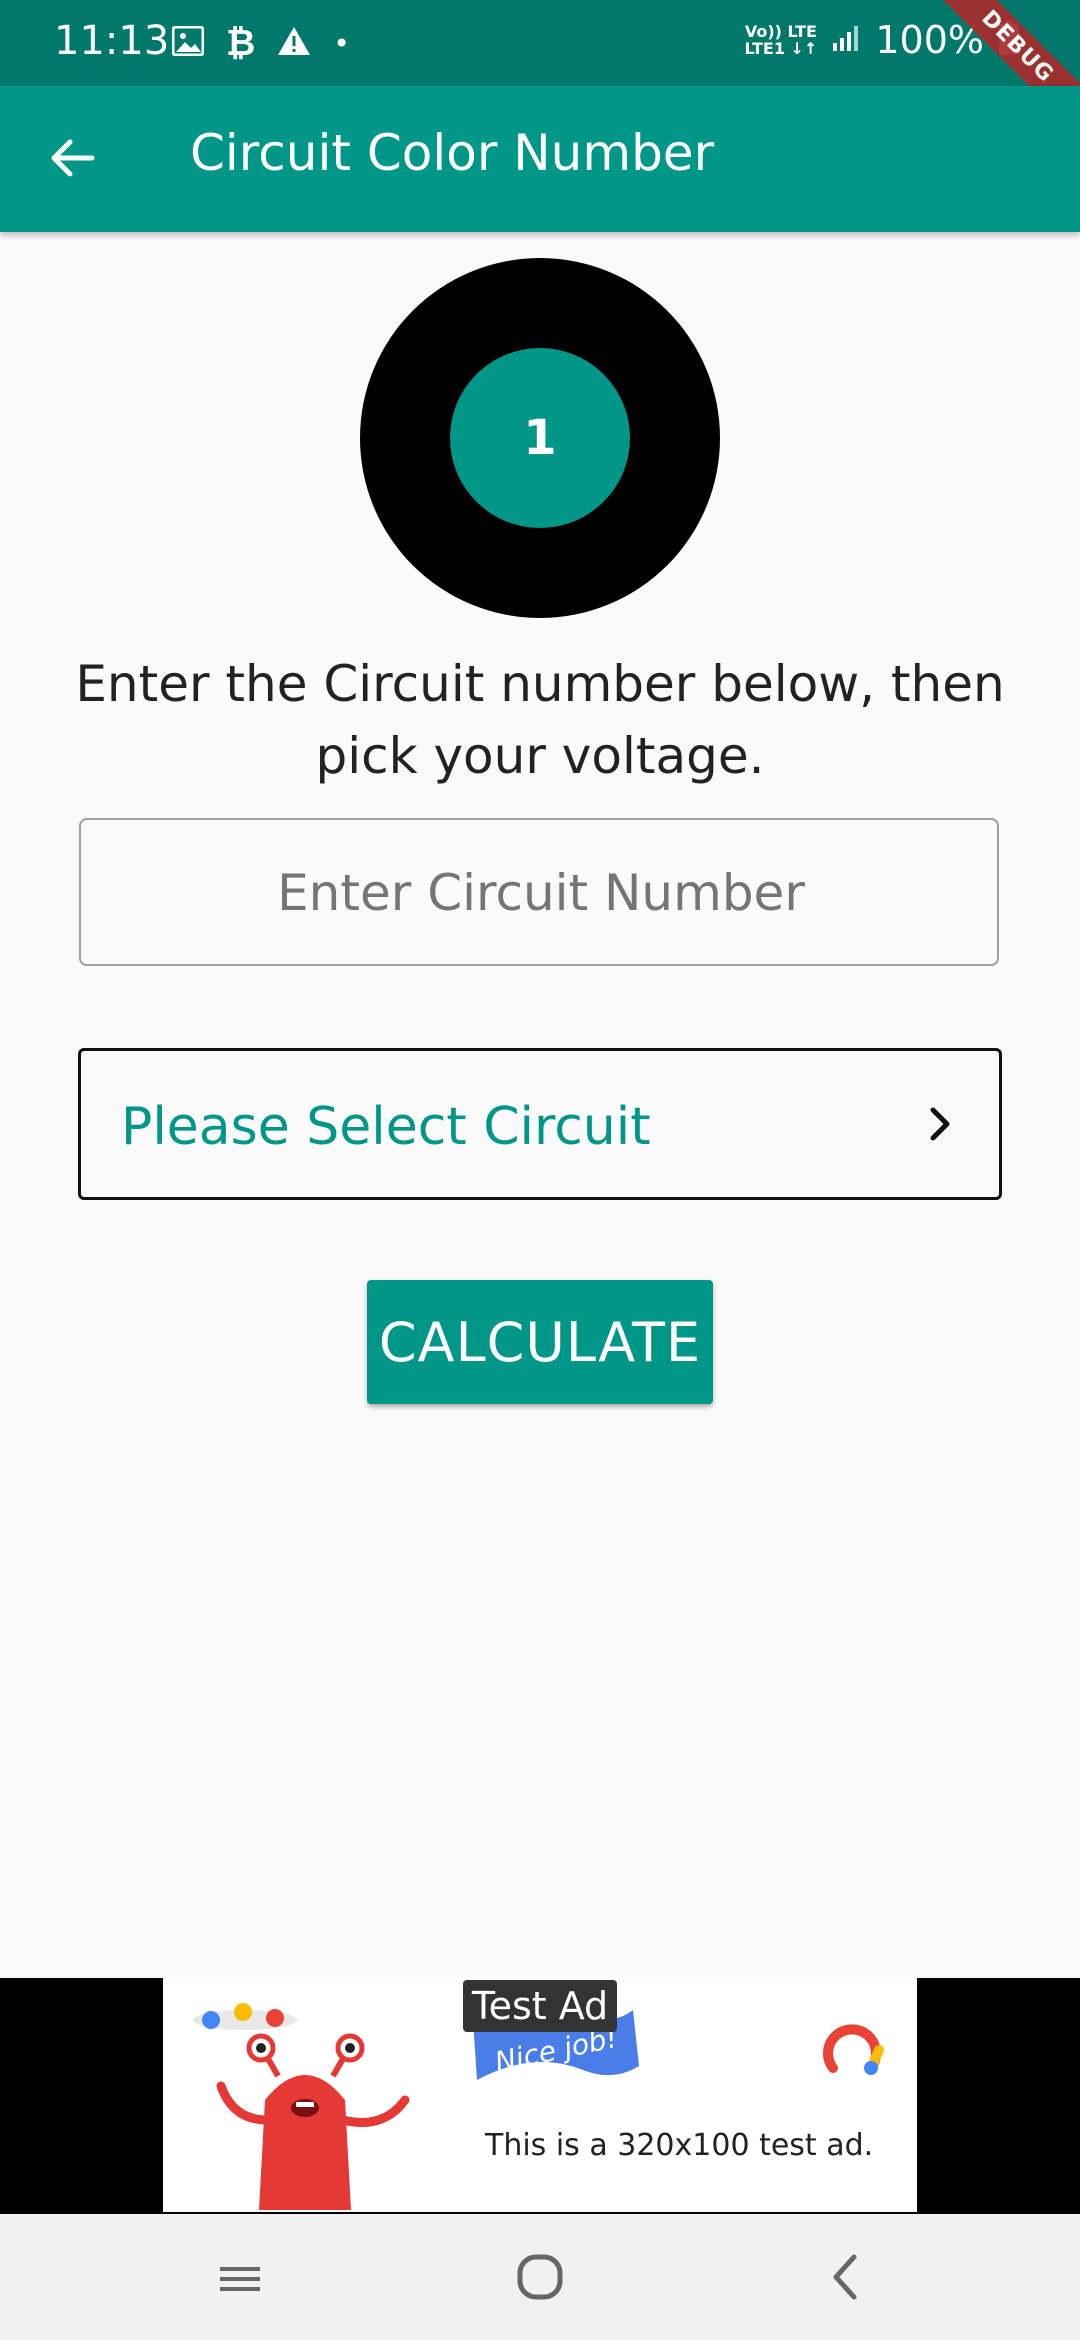 The height and width of the screenshot is (2340, 1080). I want to click on circuit-select: Please Select Circuit, so click(540, 1124).